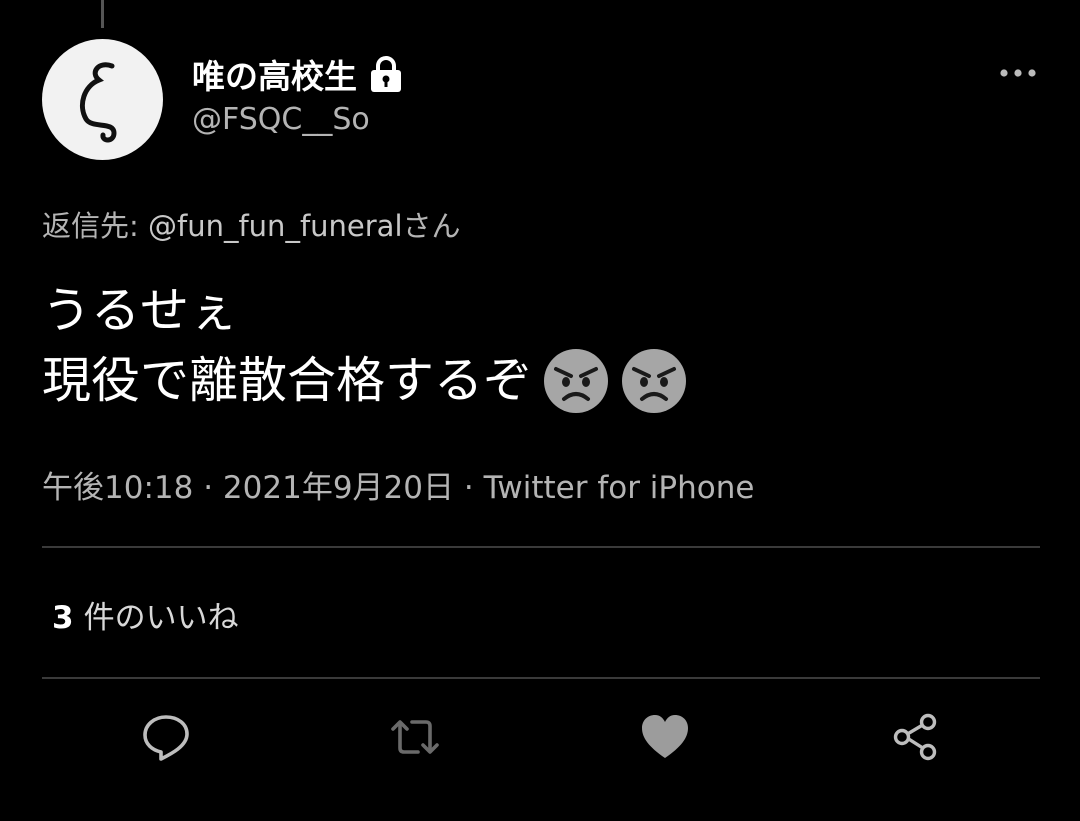 Image resolution: width=1080 pixels, height=821 pixels. What do you see at coordinates (431, 226) in the screenshot?
I see `reply-to-suffix: さん` at bounding box center [431, 226].